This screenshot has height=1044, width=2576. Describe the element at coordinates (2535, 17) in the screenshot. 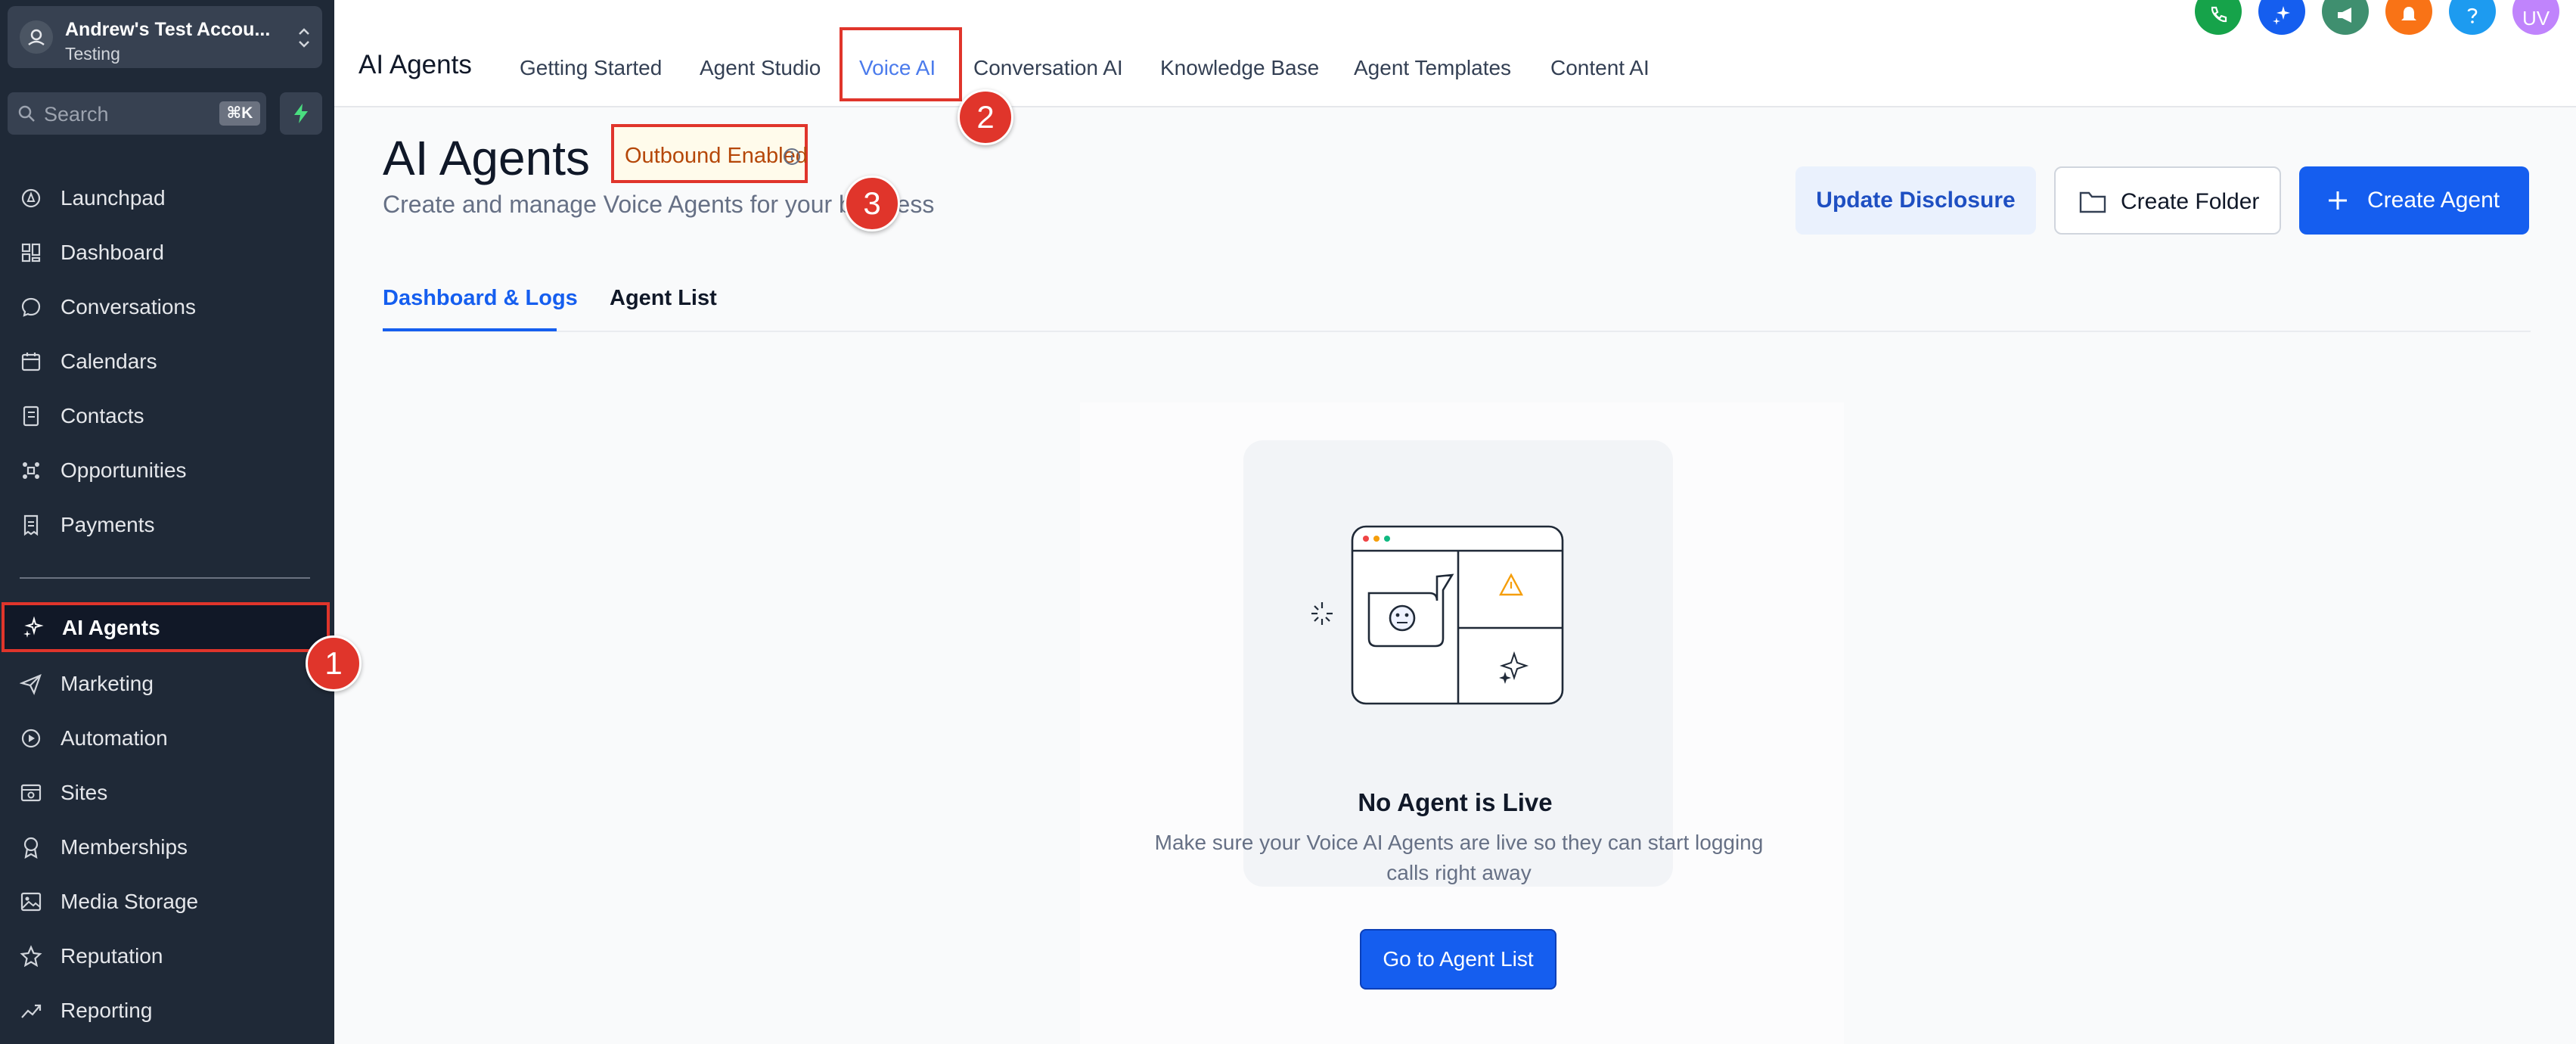

I see `user-avatar: UV` at that location.